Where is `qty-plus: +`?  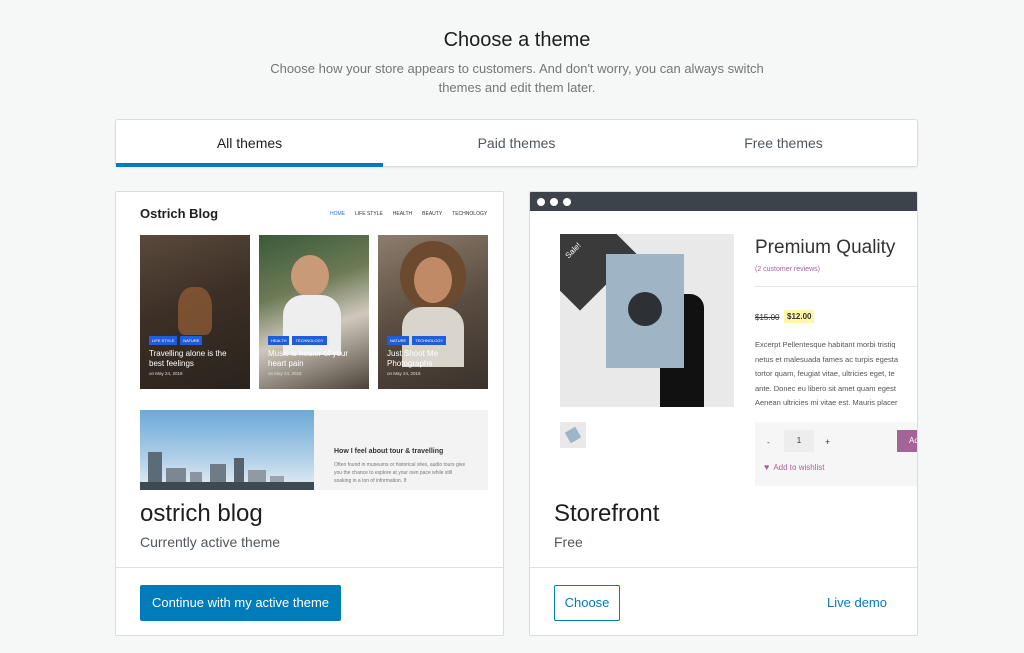
qty-plus: + is located at coordinates (828, 442).